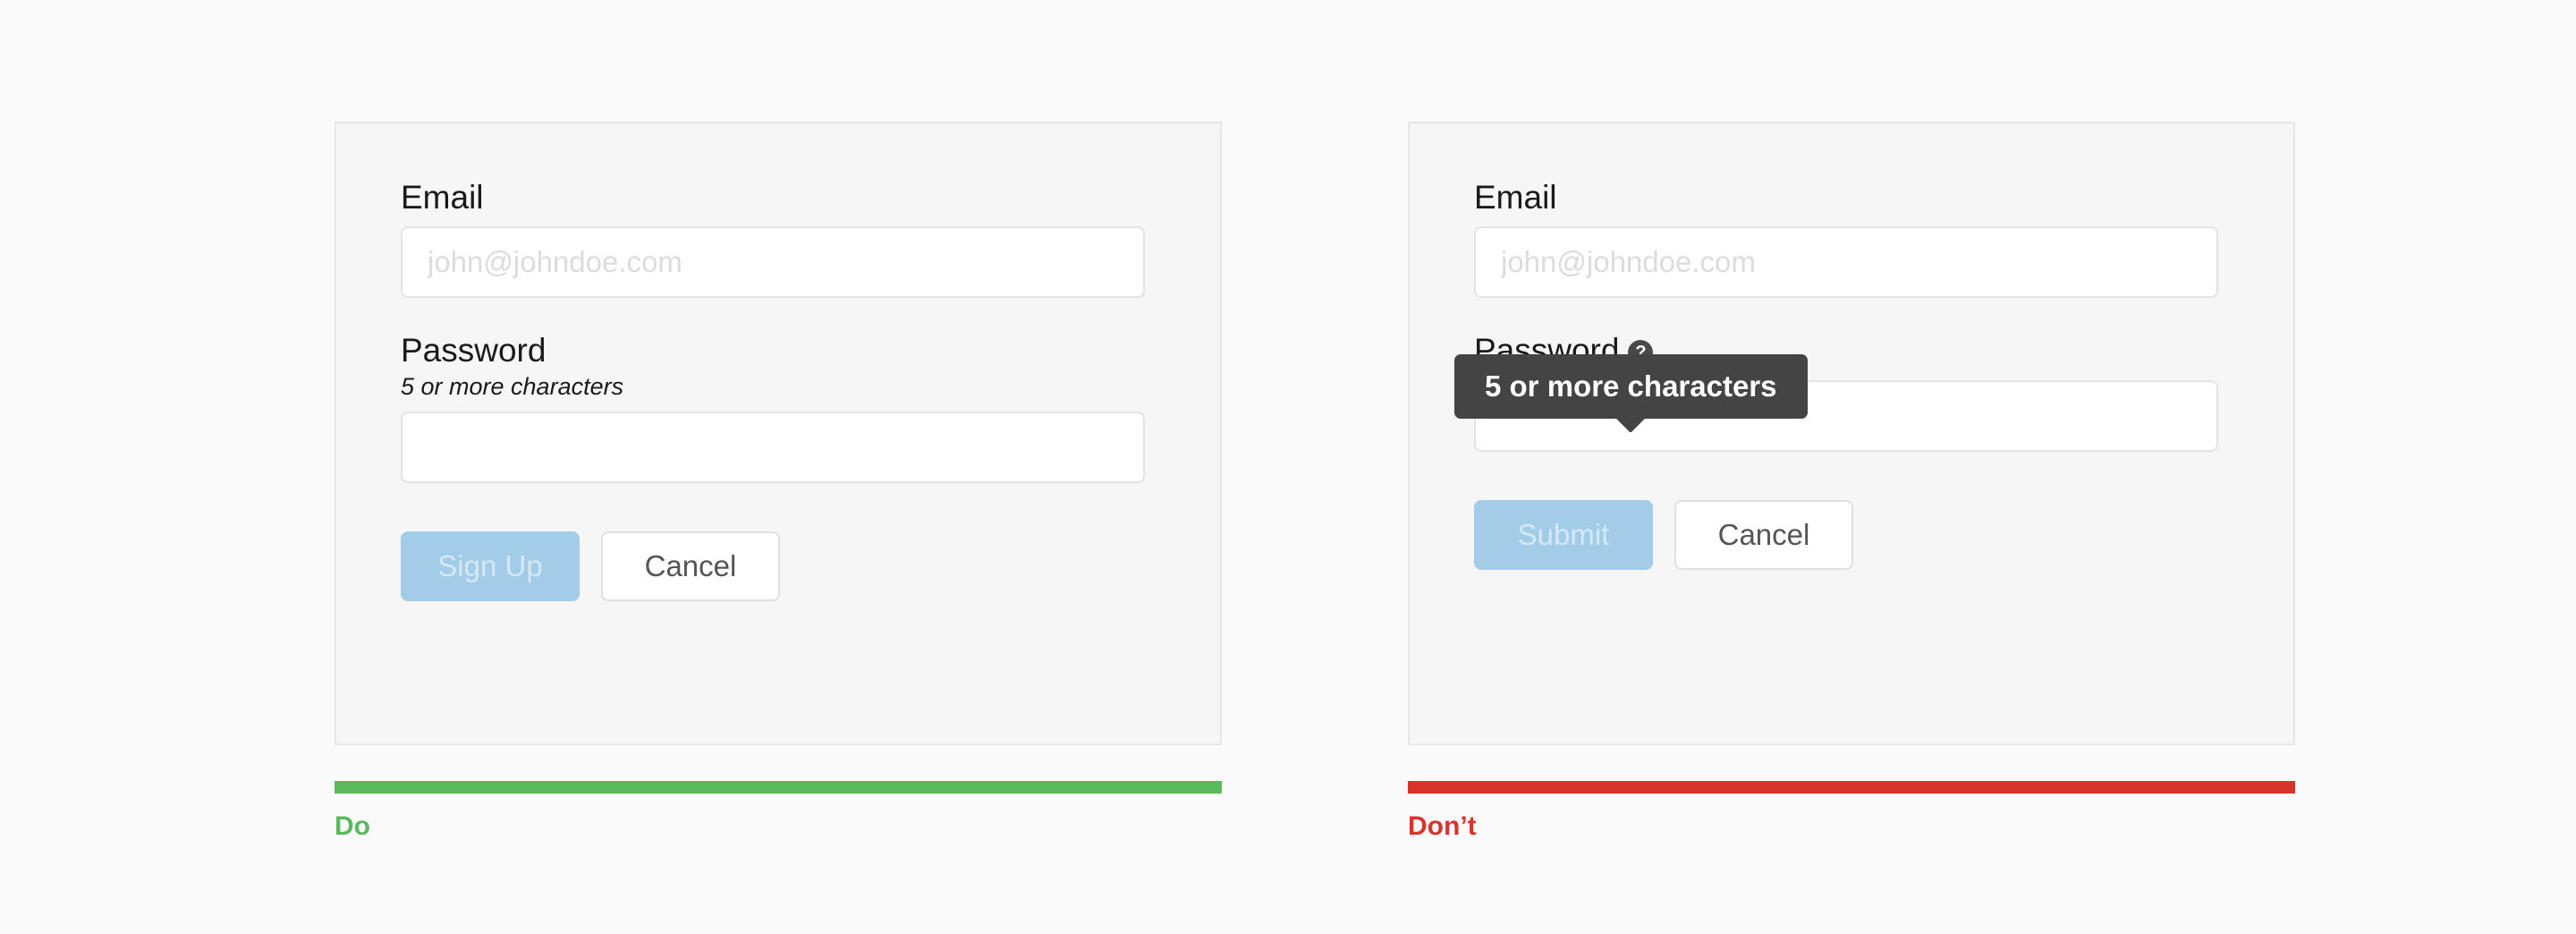 This screenshot has width=2576, height=934. I want to click on dont-button-row: Submit Cancel, so click(1846, 534).